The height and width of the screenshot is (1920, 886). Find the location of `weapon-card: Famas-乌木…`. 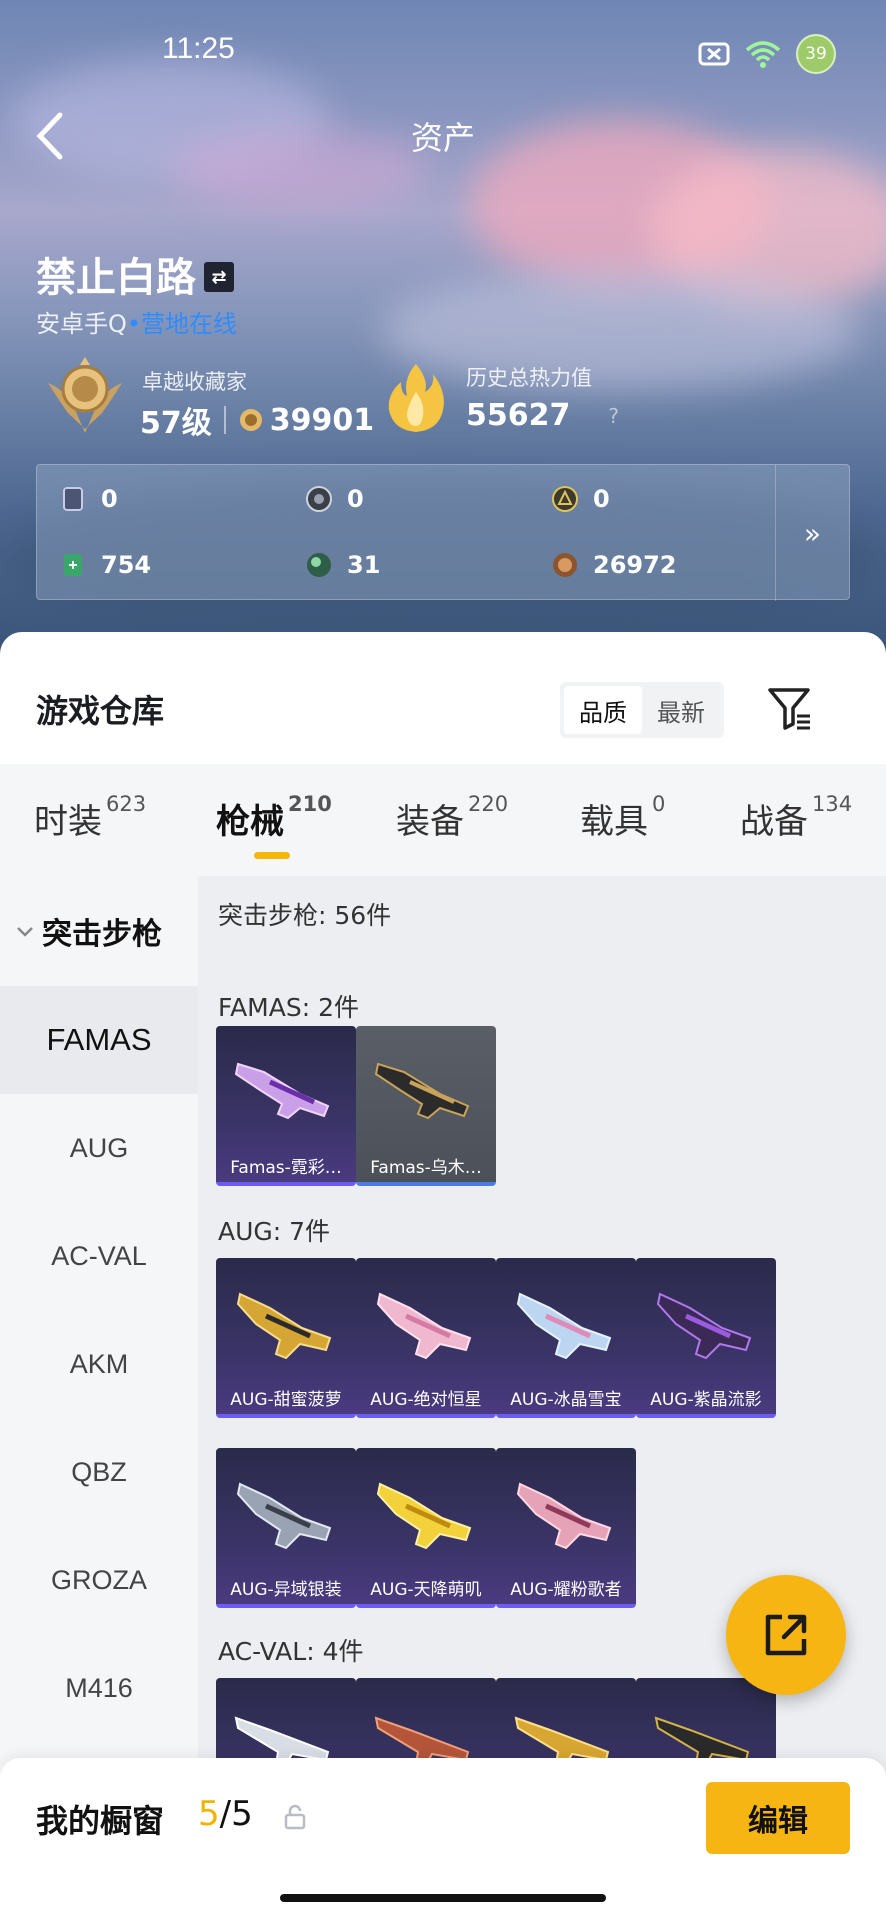

weapon-card: Famas-乌木… is located at coordinates (426, 1106).